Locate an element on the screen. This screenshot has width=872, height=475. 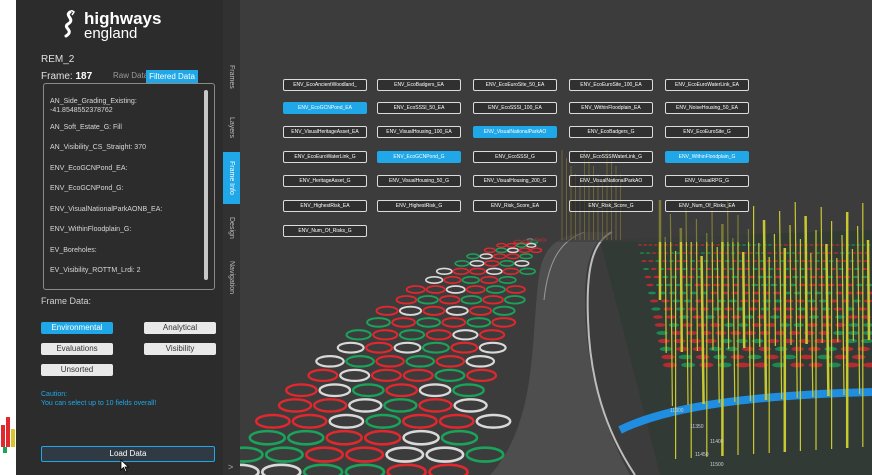
tab-frame-info: Frame Info is located at coordinates (231, 178).